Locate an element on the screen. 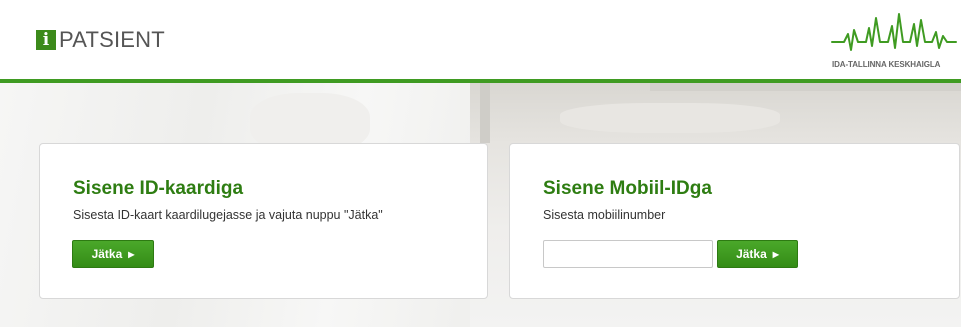  brand-title: PATSIENT is located at coordinates (112, 39).